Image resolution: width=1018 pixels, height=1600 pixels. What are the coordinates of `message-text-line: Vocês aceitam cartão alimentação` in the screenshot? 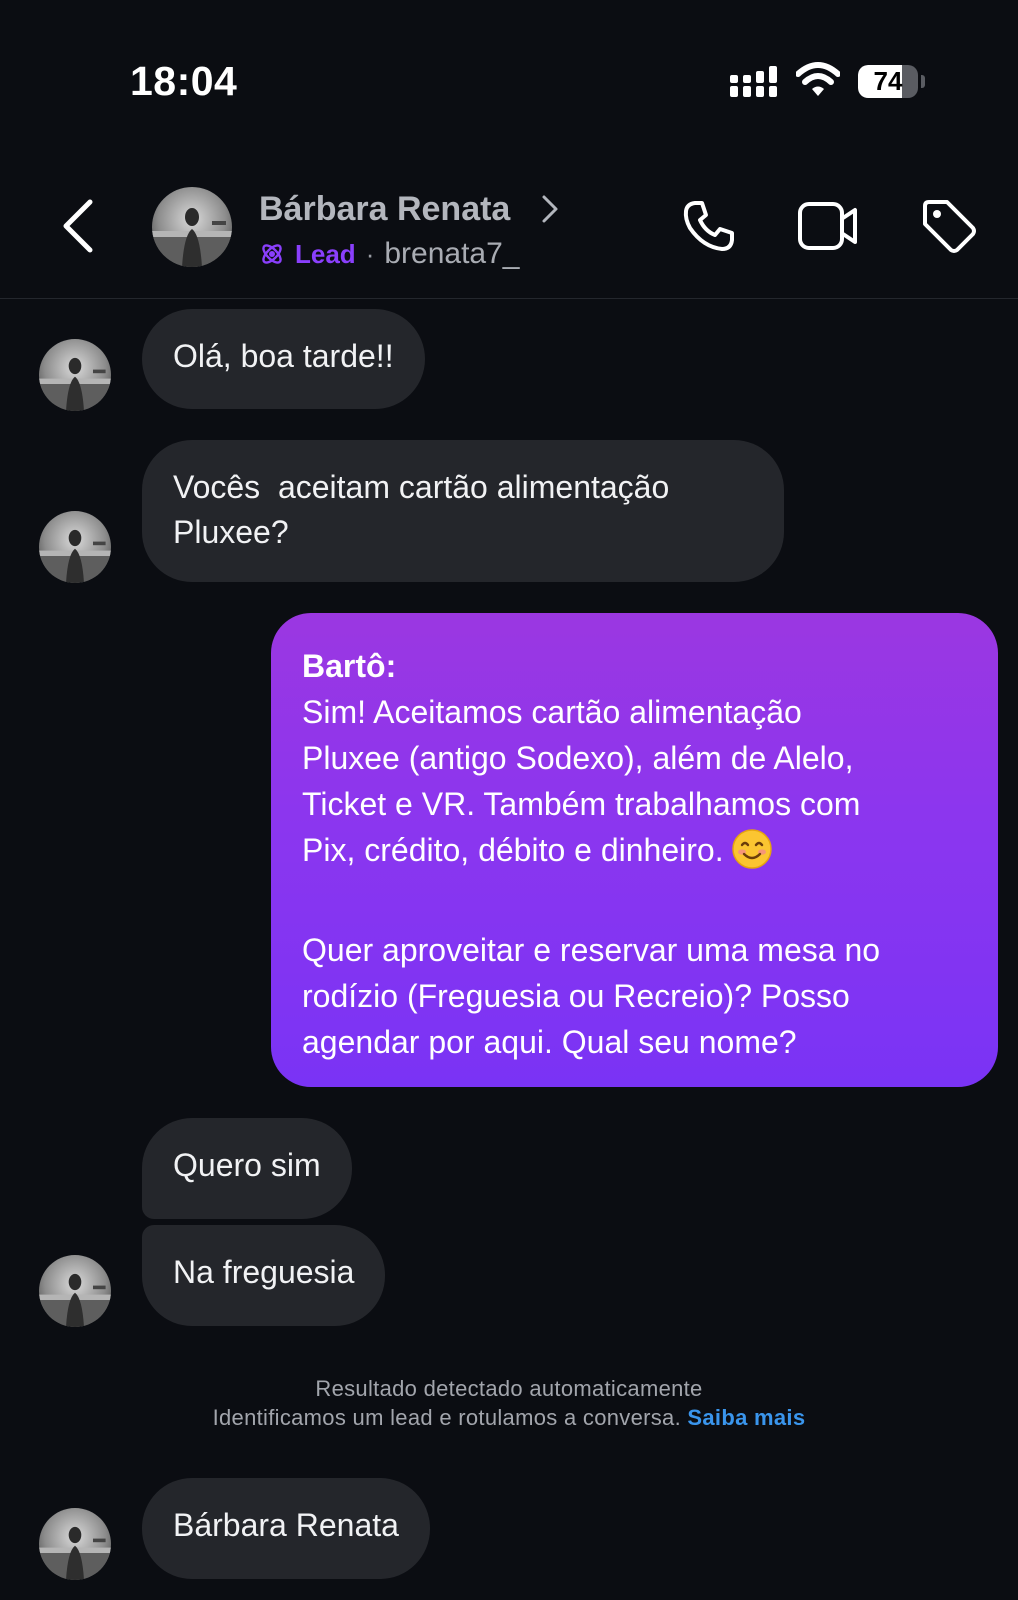 It's located at (421, 487).